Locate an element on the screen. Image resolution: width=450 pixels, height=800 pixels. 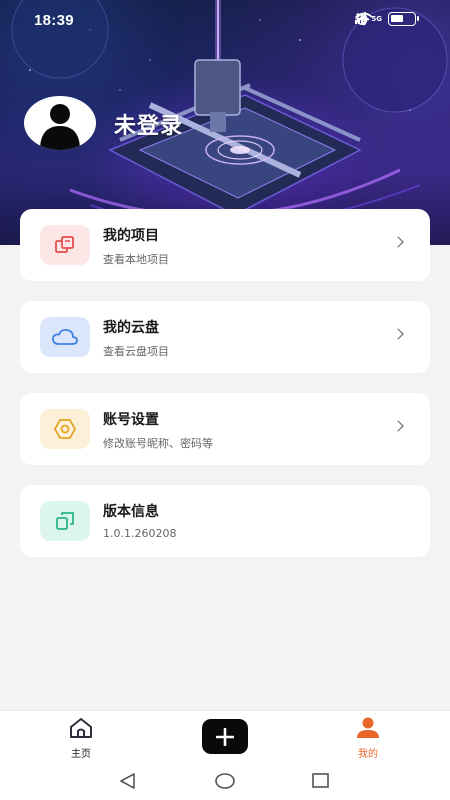
status-time: 18:39 is located at coordinates (54, 20).